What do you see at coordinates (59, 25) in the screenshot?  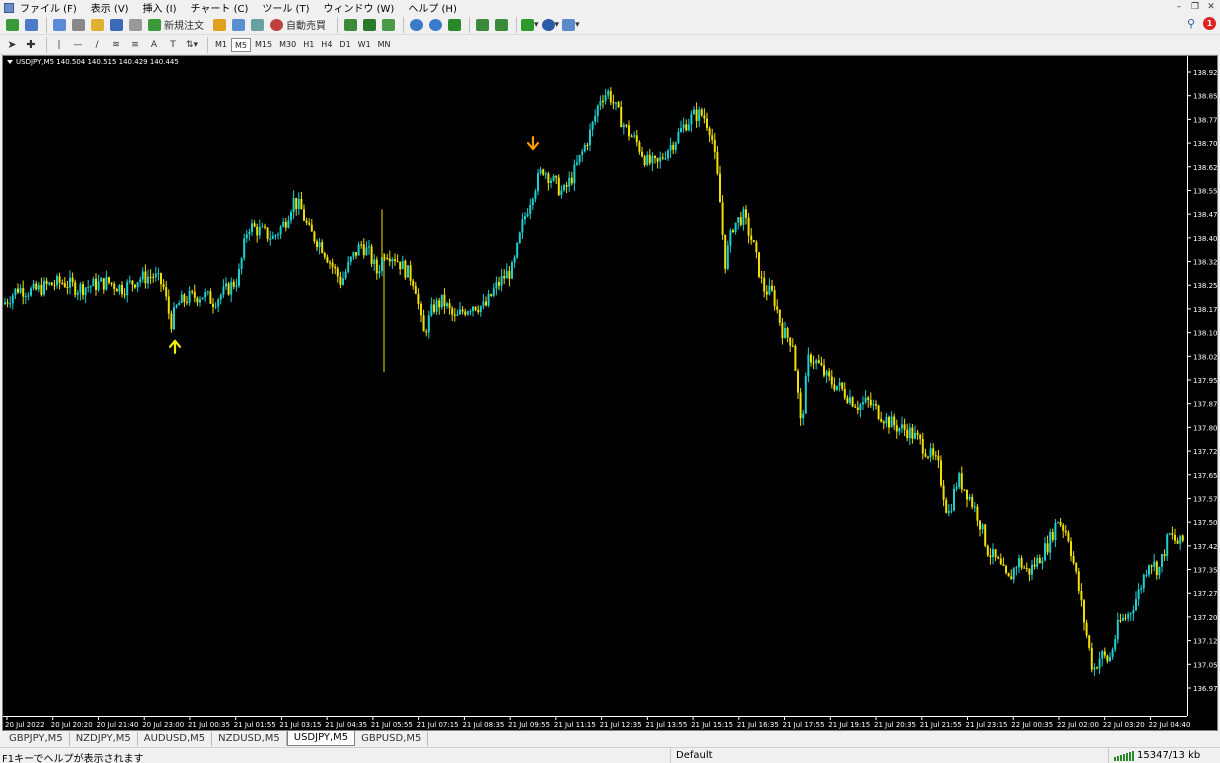 I see `market-watch-button` at bounding box center [59, 25].